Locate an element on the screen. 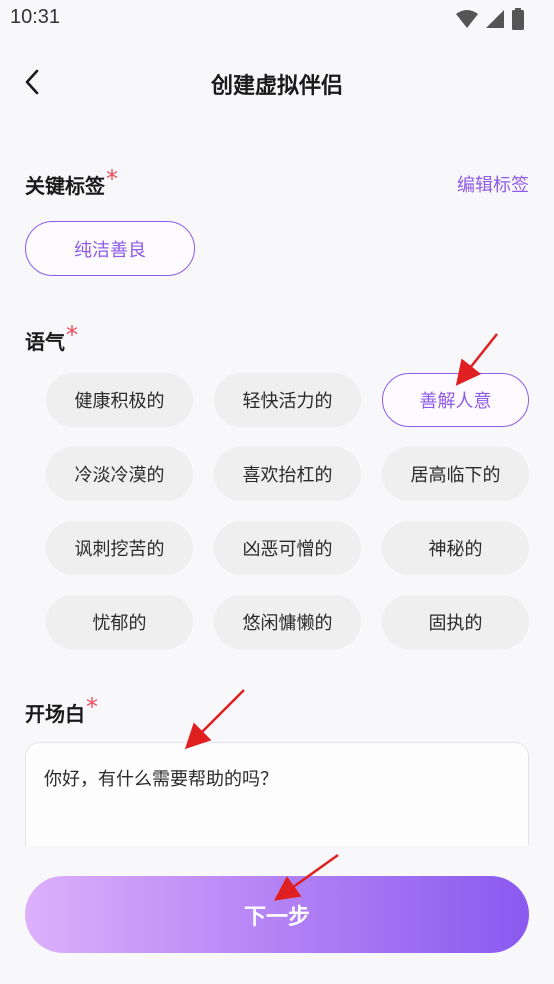 The width and height of the screenshot is (554, 984). battery-icon is located at coordinates (518, 19).